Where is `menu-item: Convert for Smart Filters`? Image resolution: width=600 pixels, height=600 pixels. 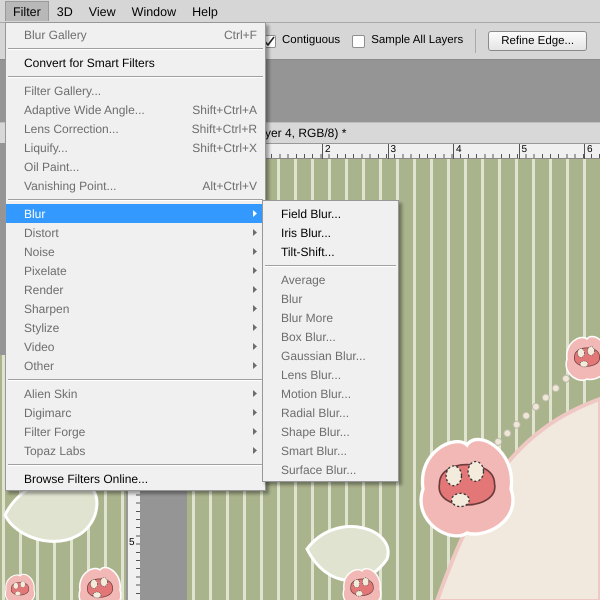
menu-item: Convert for Smart Filters is located at coordinates (135, 62).